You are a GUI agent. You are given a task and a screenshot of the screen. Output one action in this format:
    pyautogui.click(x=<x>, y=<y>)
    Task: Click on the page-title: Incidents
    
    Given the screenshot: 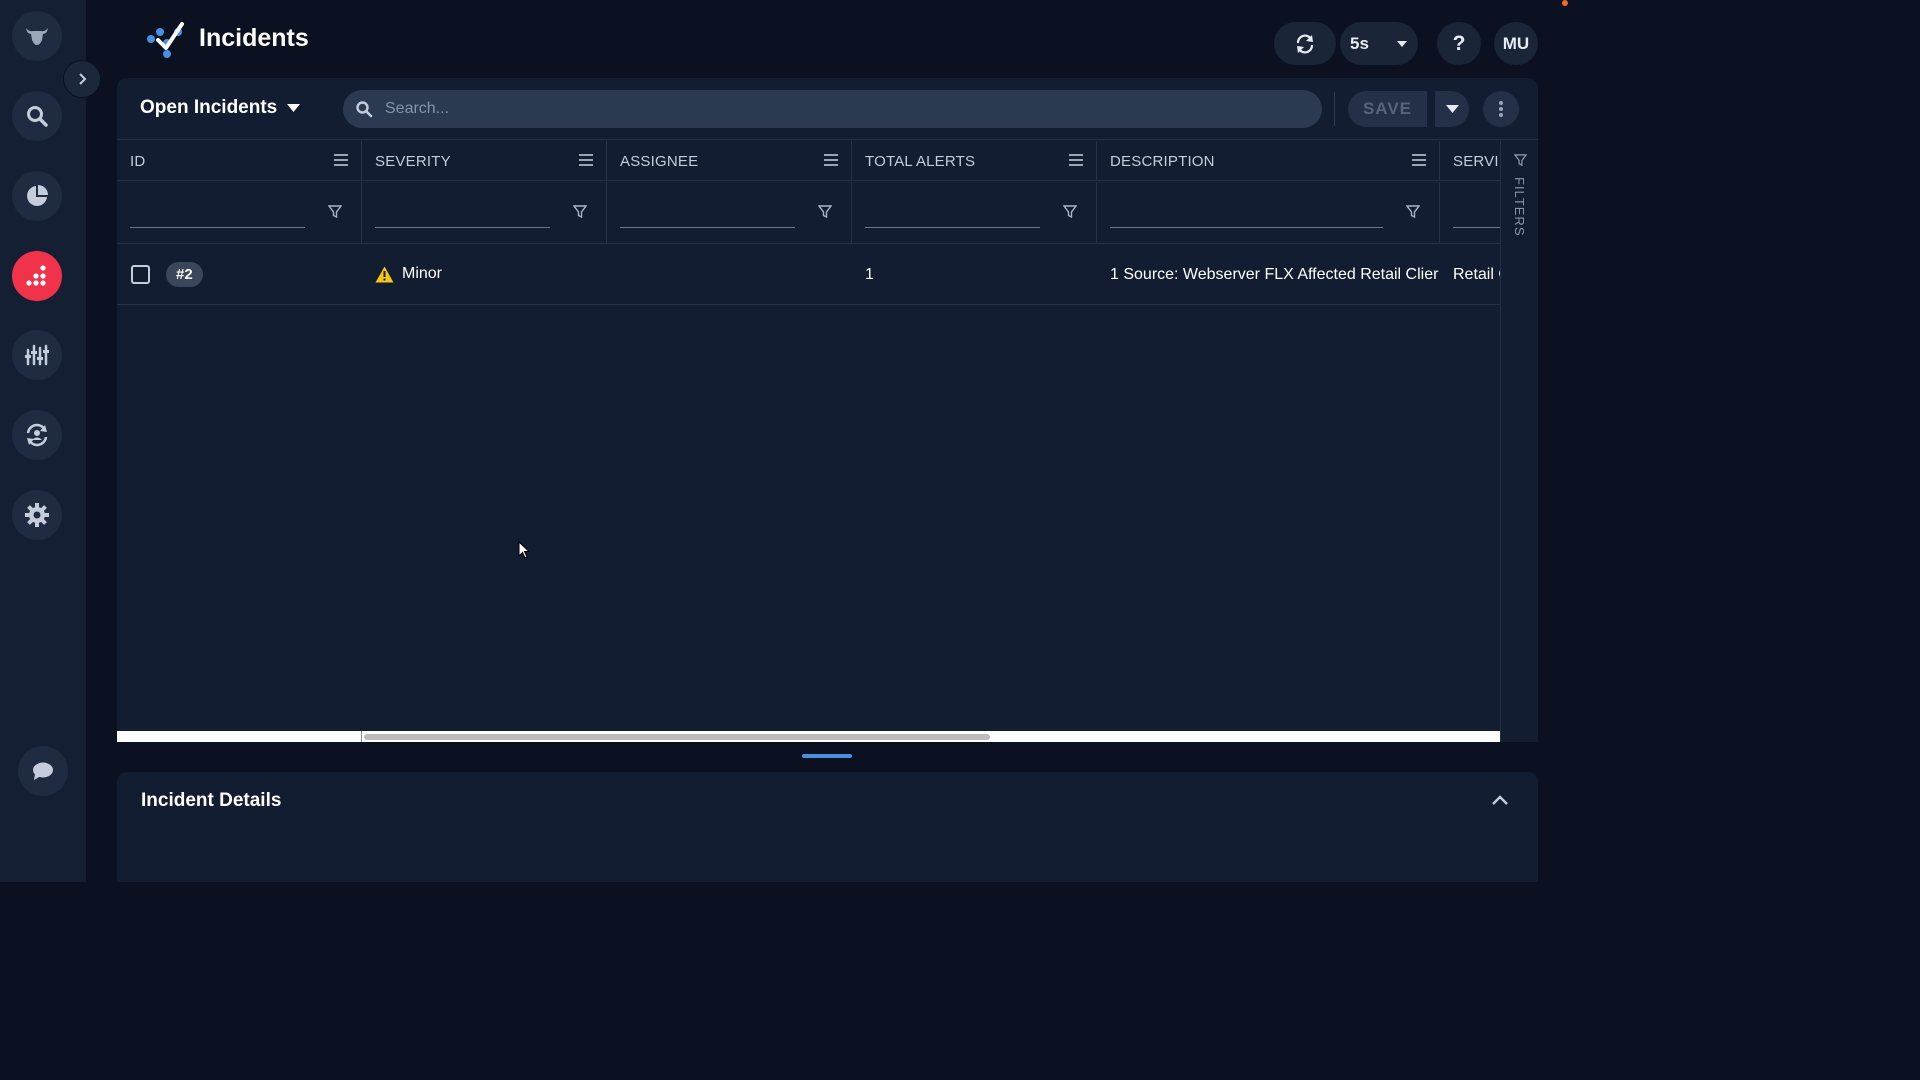 What is the action you would take?
    pyautogui.click(x=254, y=38)
    